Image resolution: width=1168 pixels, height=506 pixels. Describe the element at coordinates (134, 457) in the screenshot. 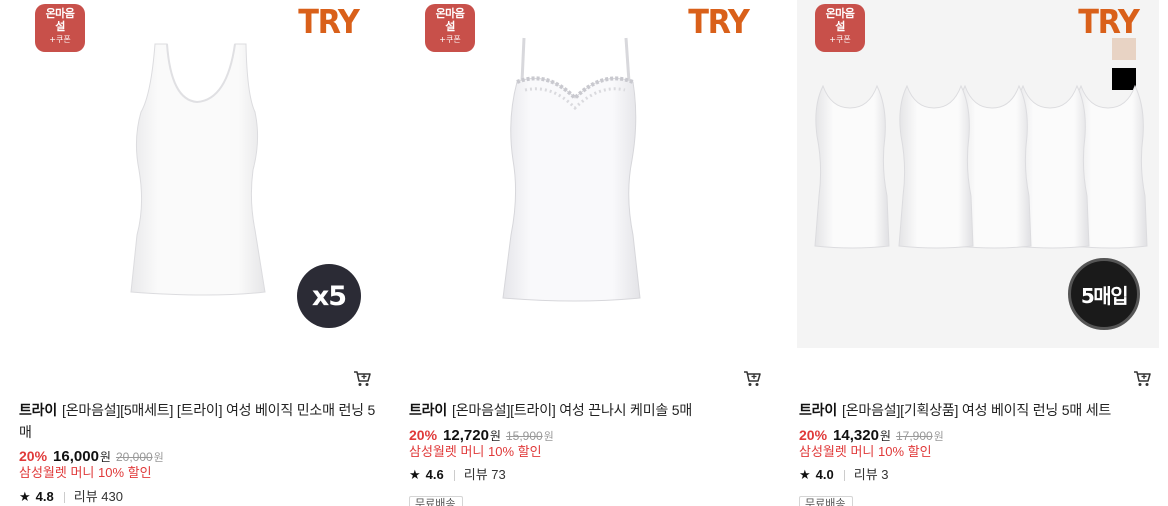

I see `original-price: 20,000` at that location.